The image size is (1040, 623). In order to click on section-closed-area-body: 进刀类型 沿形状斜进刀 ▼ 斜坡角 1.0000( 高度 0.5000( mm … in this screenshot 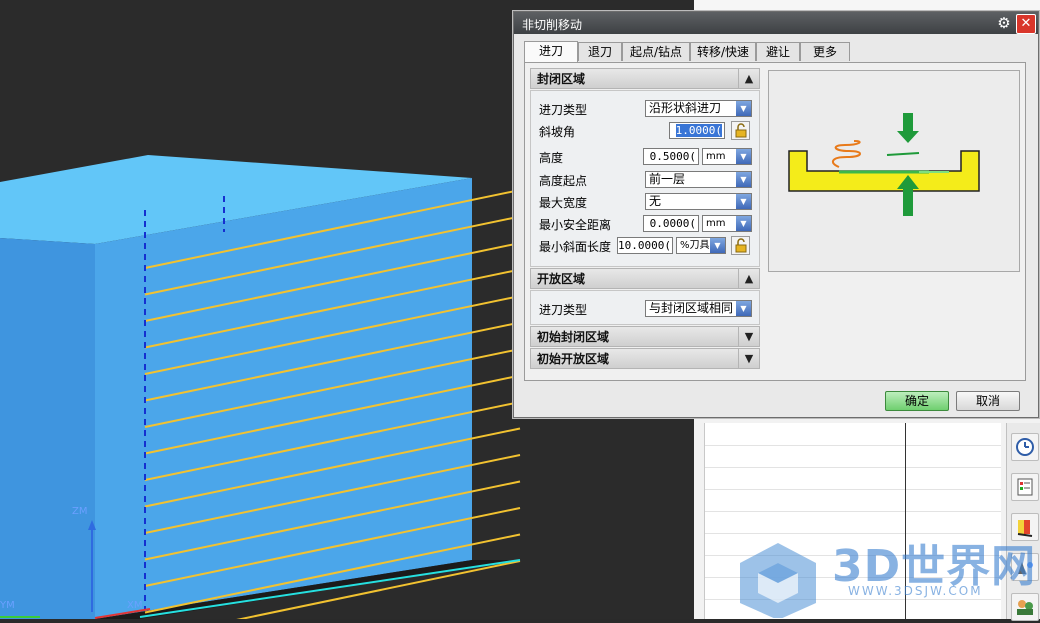, I will do `click(645, 178)`.